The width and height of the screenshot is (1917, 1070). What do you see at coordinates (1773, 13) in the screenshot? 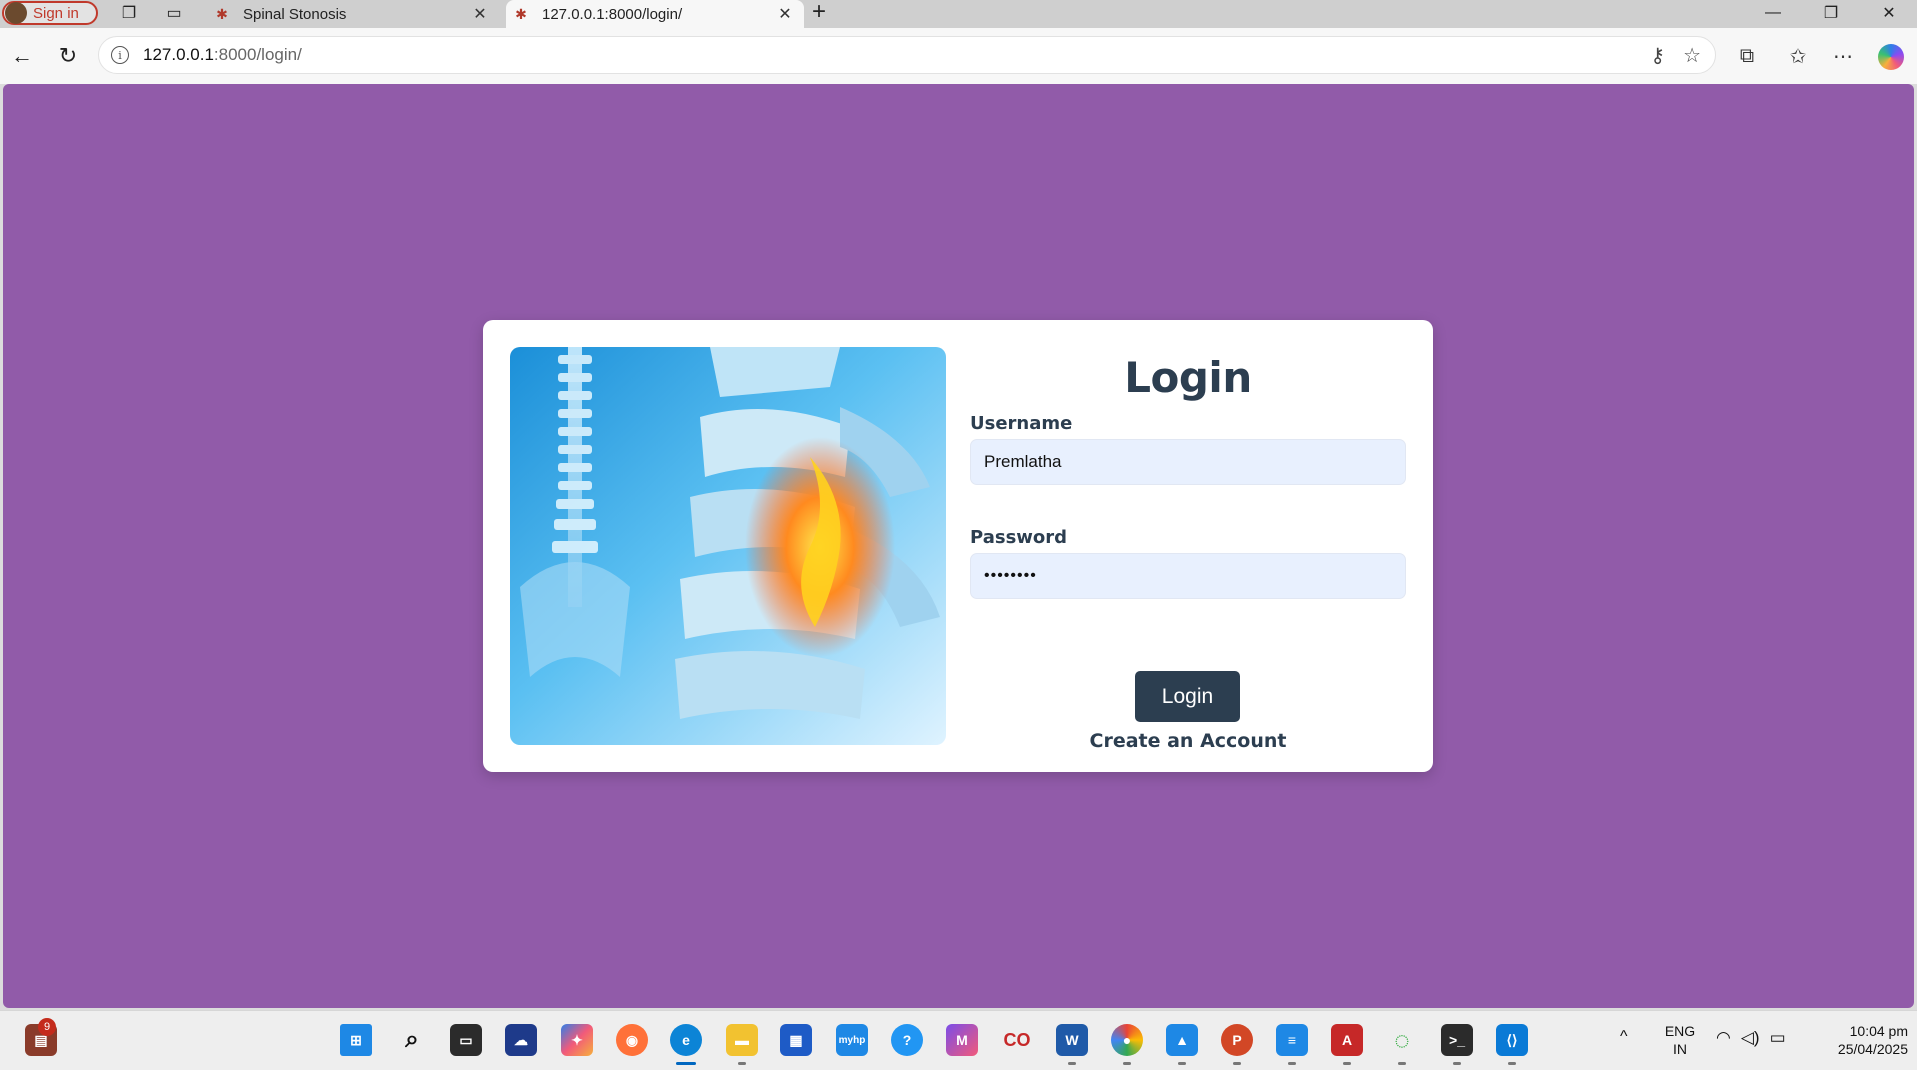
I see `minimize-button: —` at bounding box center [1773, 13].